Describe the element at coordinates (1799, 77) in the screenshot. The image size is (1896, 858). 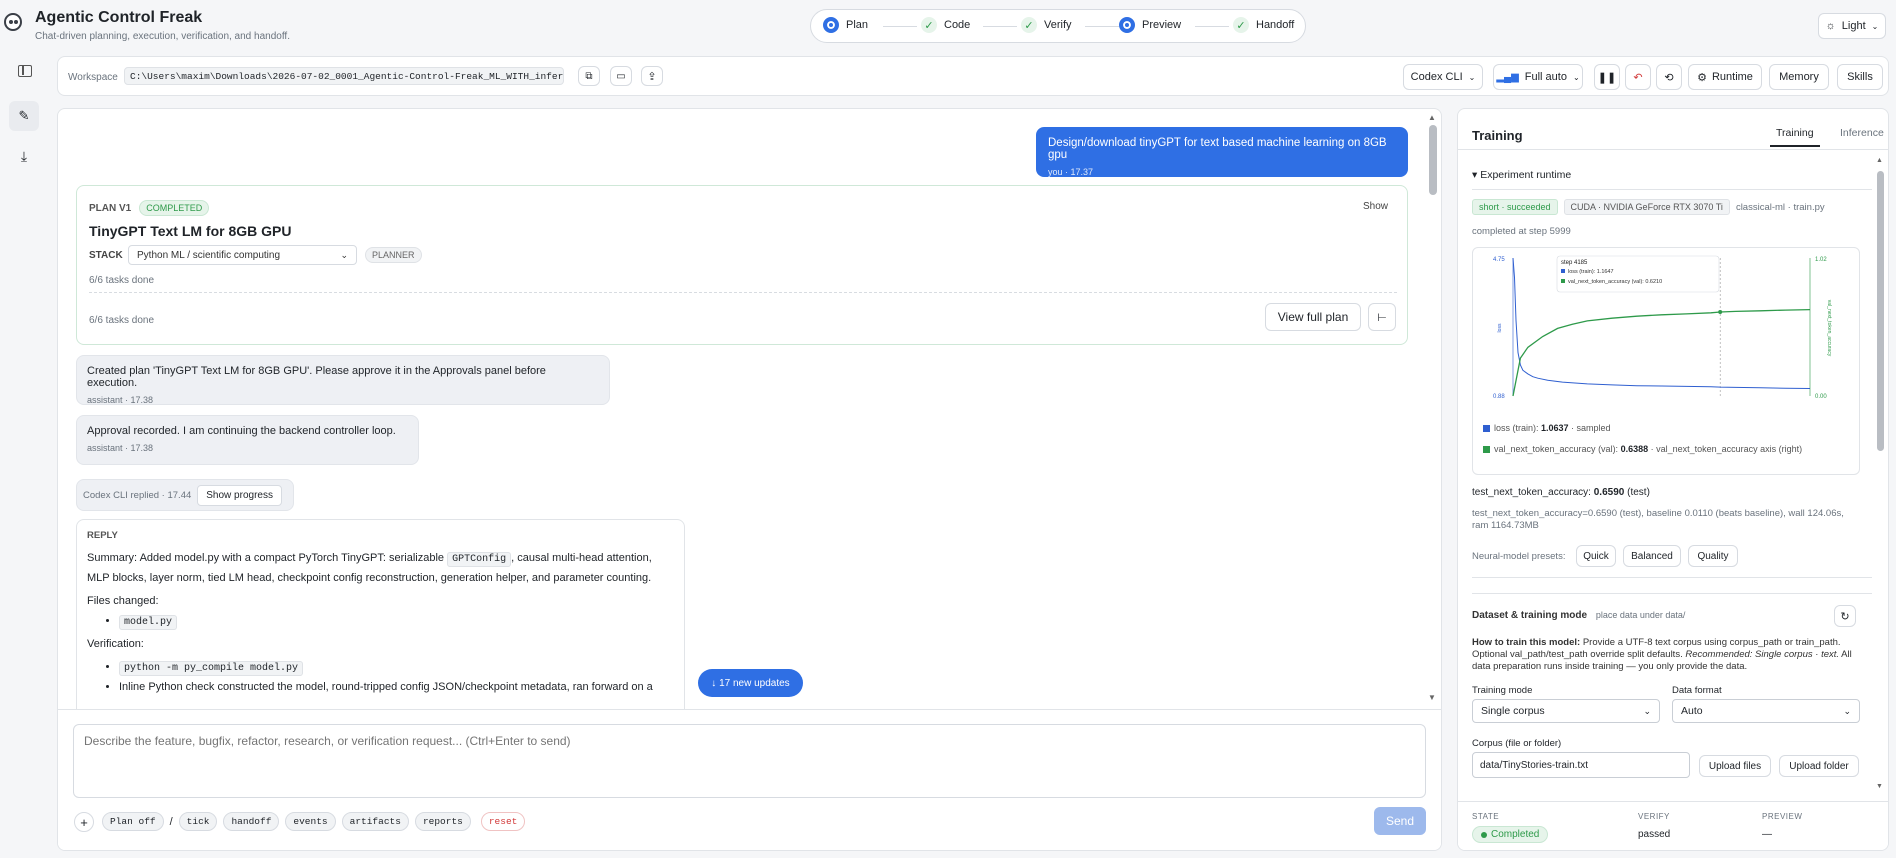
I see `memory-button: Memory` at that location.